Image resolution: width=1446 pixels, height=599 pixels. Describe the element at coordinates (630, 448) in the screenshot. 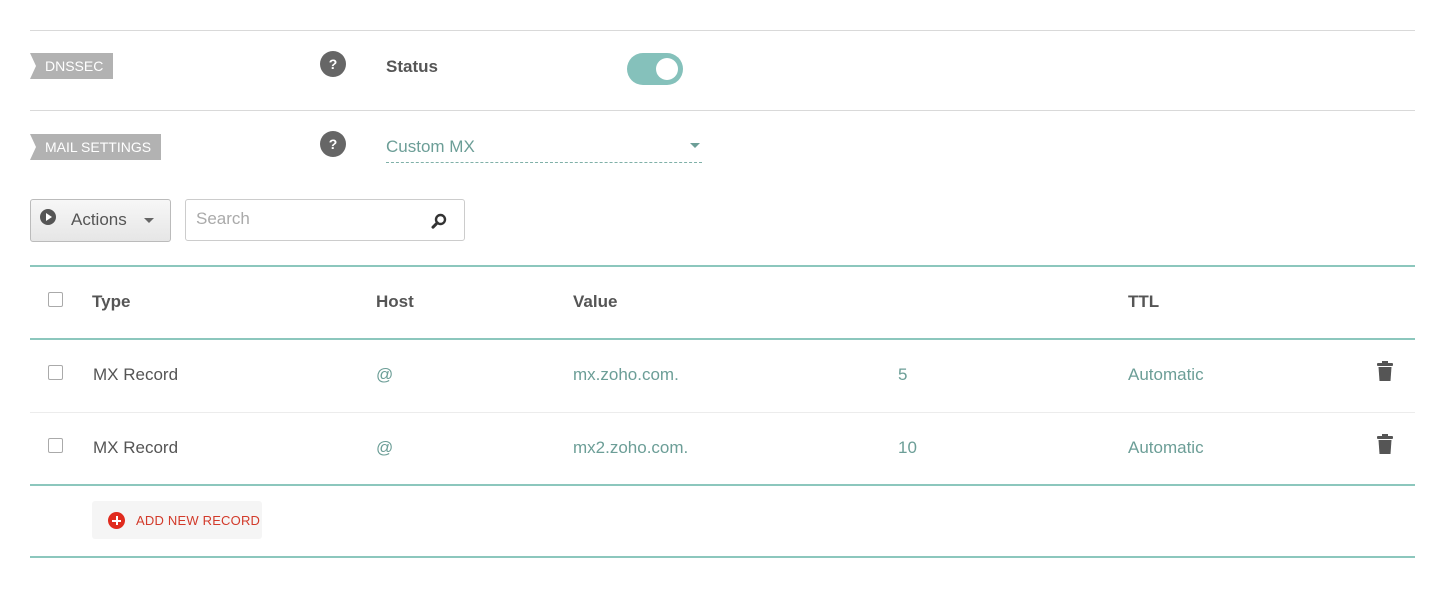

I see `record-value: mx2.zoho.com.` at that location.